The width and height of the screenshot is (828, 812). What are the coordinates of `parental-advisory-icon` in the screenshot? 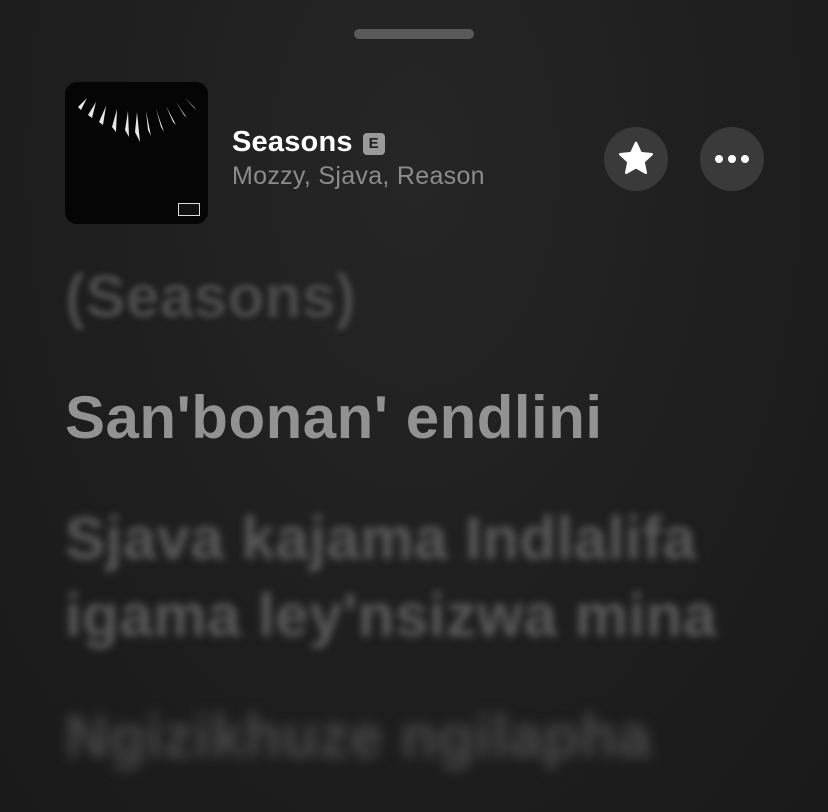 It's located at (189, 209).